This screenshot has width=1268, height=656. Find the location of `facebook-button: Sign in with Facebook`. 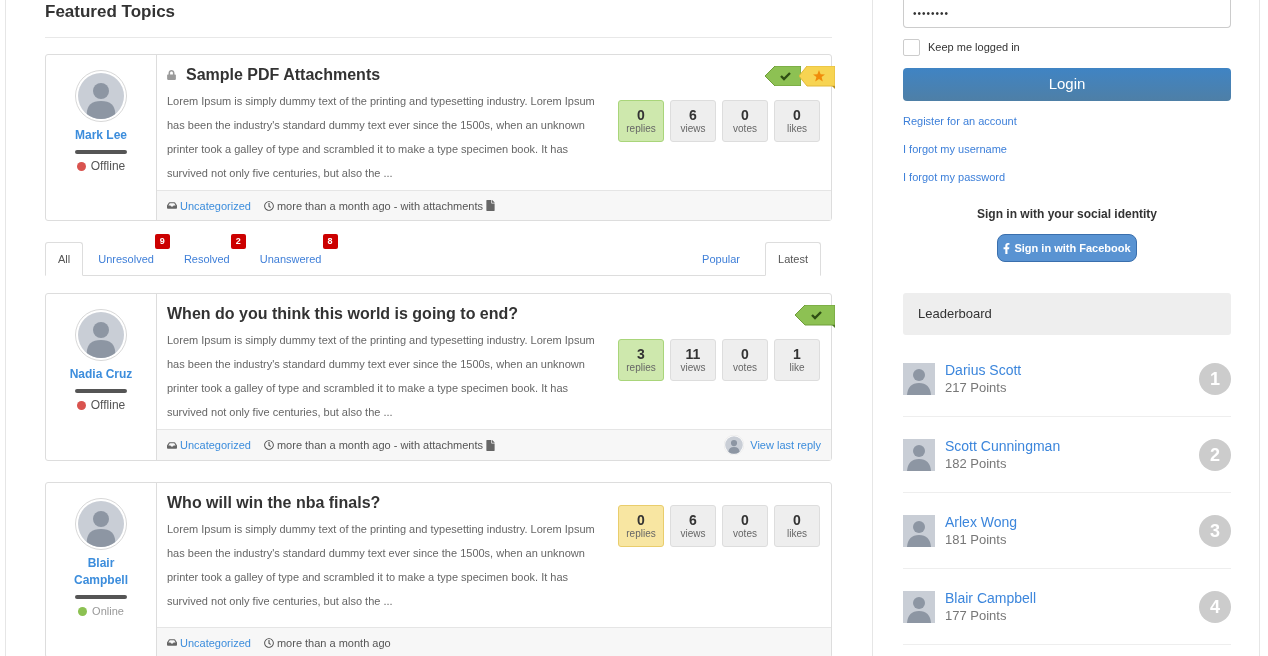

facebook-button: Sign in with Facebook is located at coordinates (1067, 248).